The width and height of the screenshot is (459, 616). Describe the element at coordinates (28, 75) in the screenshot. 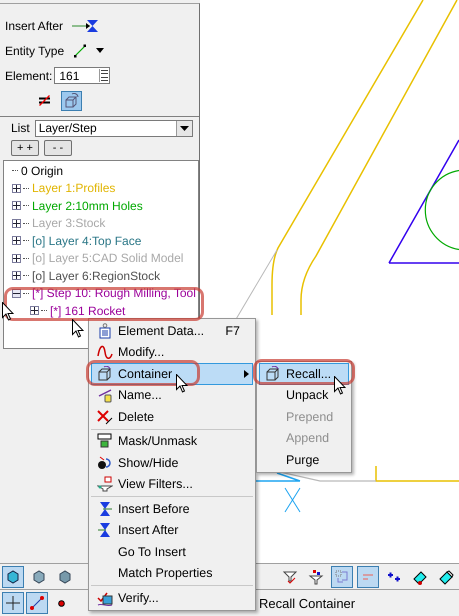

I see `element-label: Element:` at that location.